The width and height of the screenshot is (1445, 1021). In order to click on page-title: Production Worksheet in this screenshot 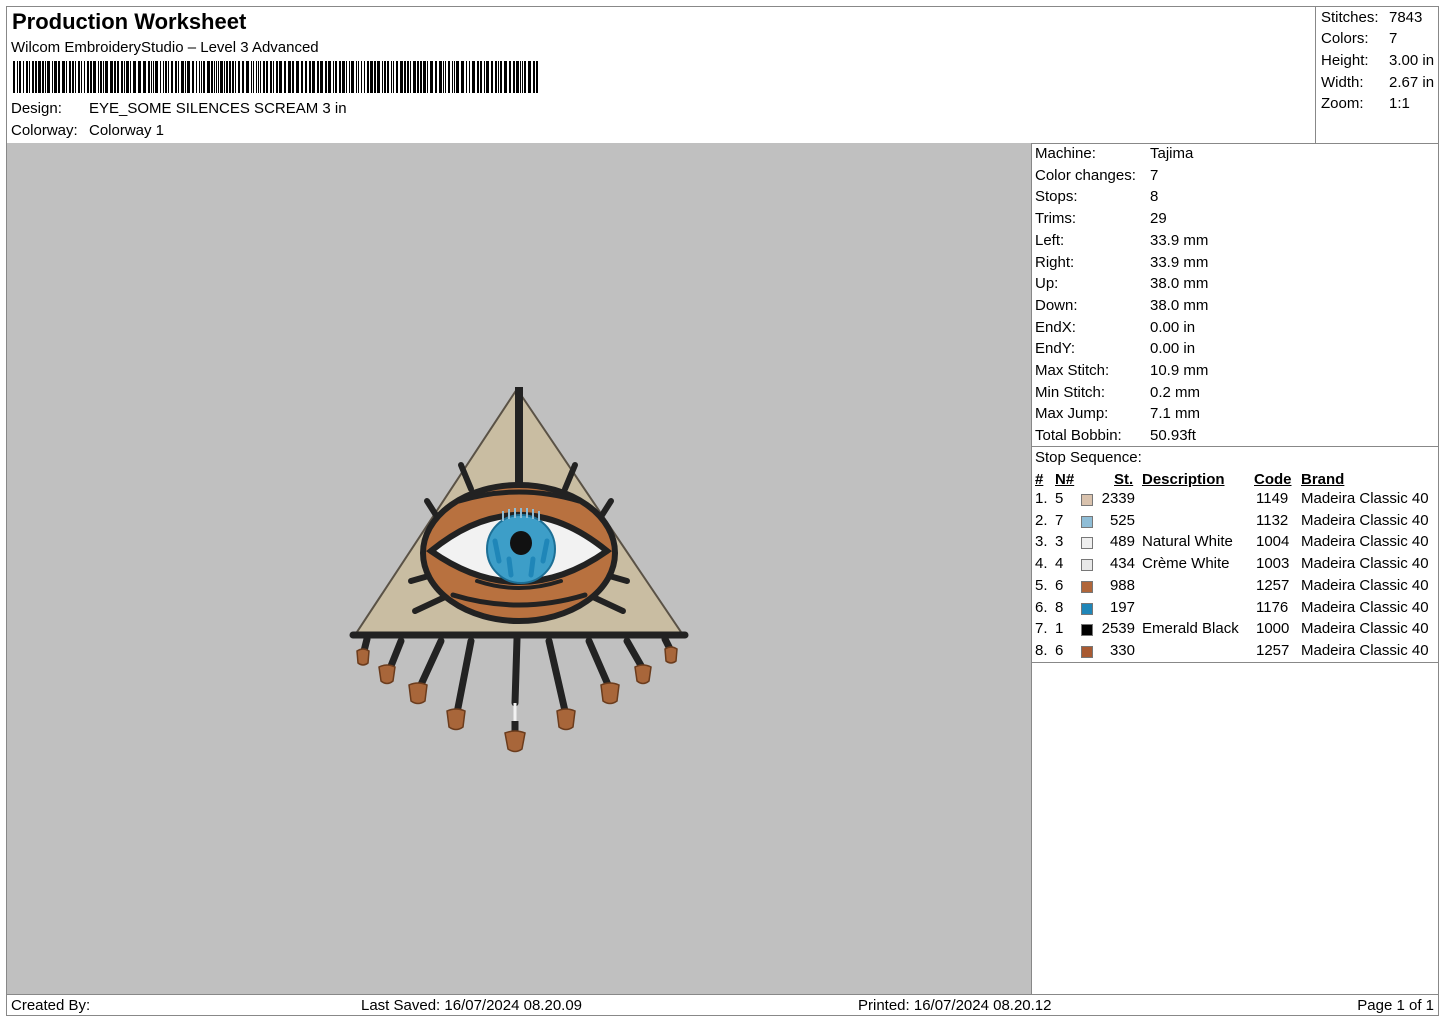, I will do `click(129, 21)`.